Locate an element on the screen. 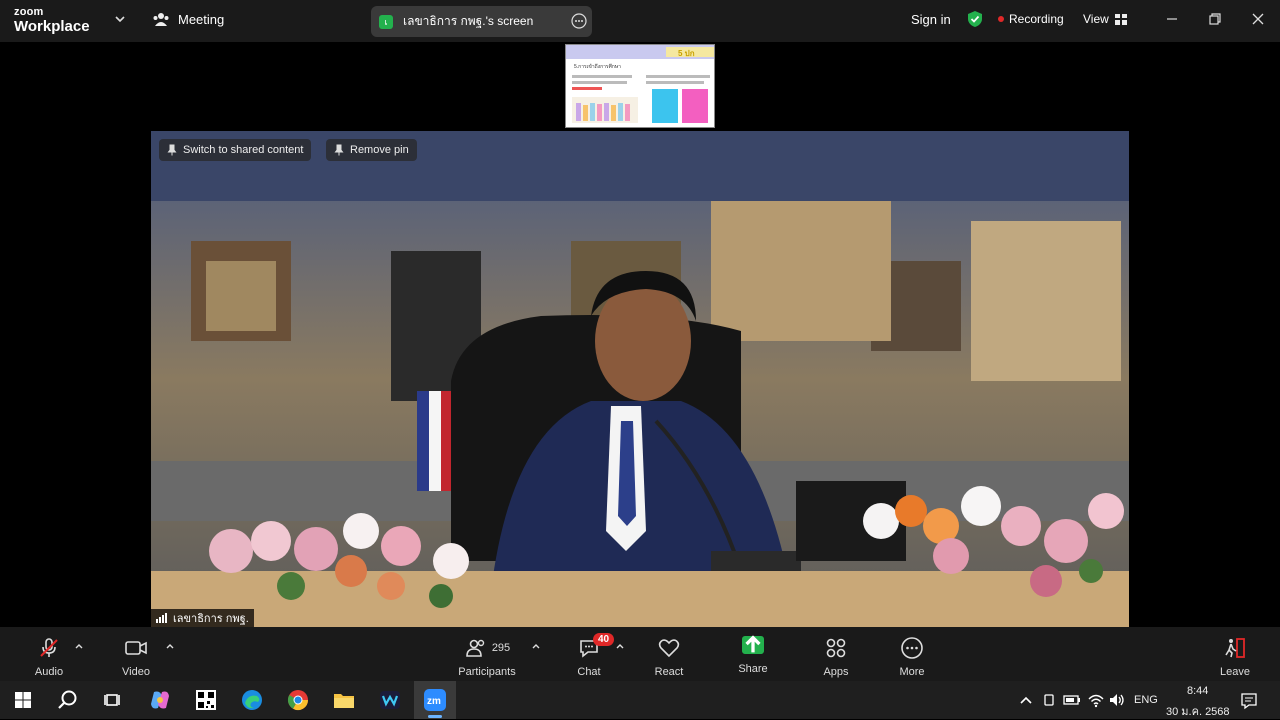 Image resolution: width=1280 pixels, height=720 pixels. chat-unread-badge: 40 is located at coordinates (604, 639).